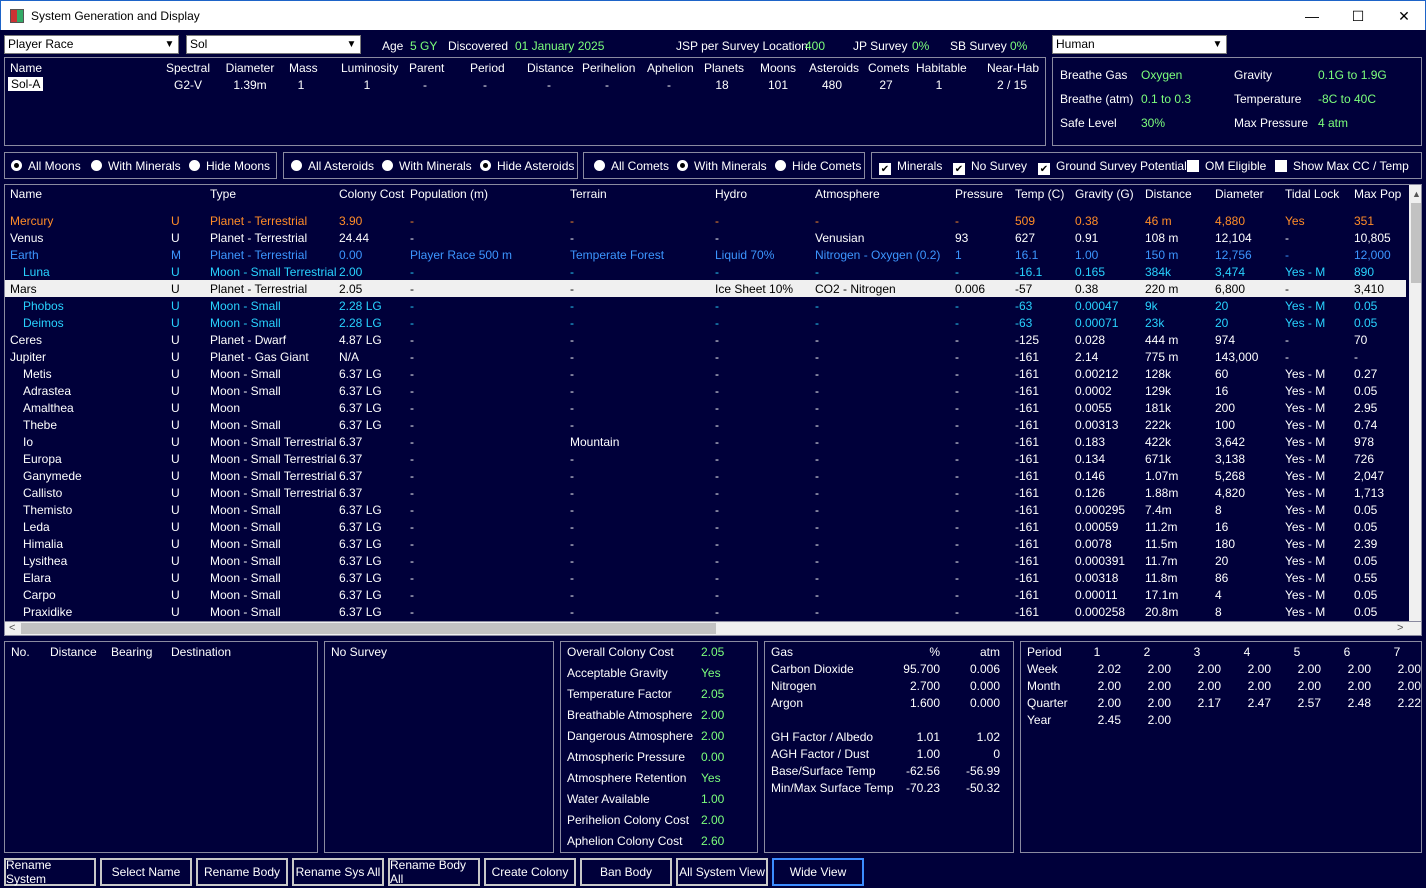 The height and width of the screenshot is (888, 1426). I want to click on ground-survey-checkbox: ✔ Ground Survey Potential, so click(1112, 167).